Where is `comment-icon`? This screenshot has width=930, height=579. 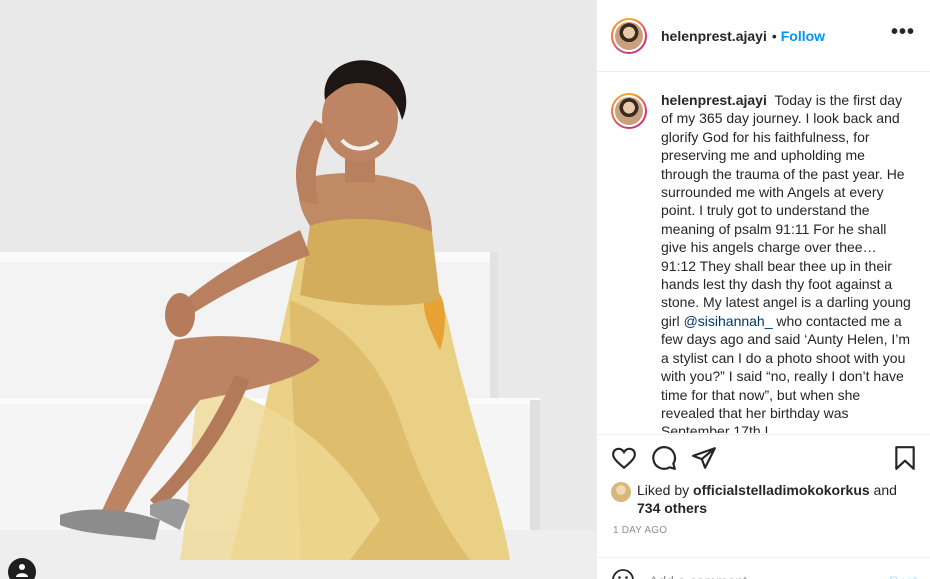
comment-icon is located at coordinates (664, 458).